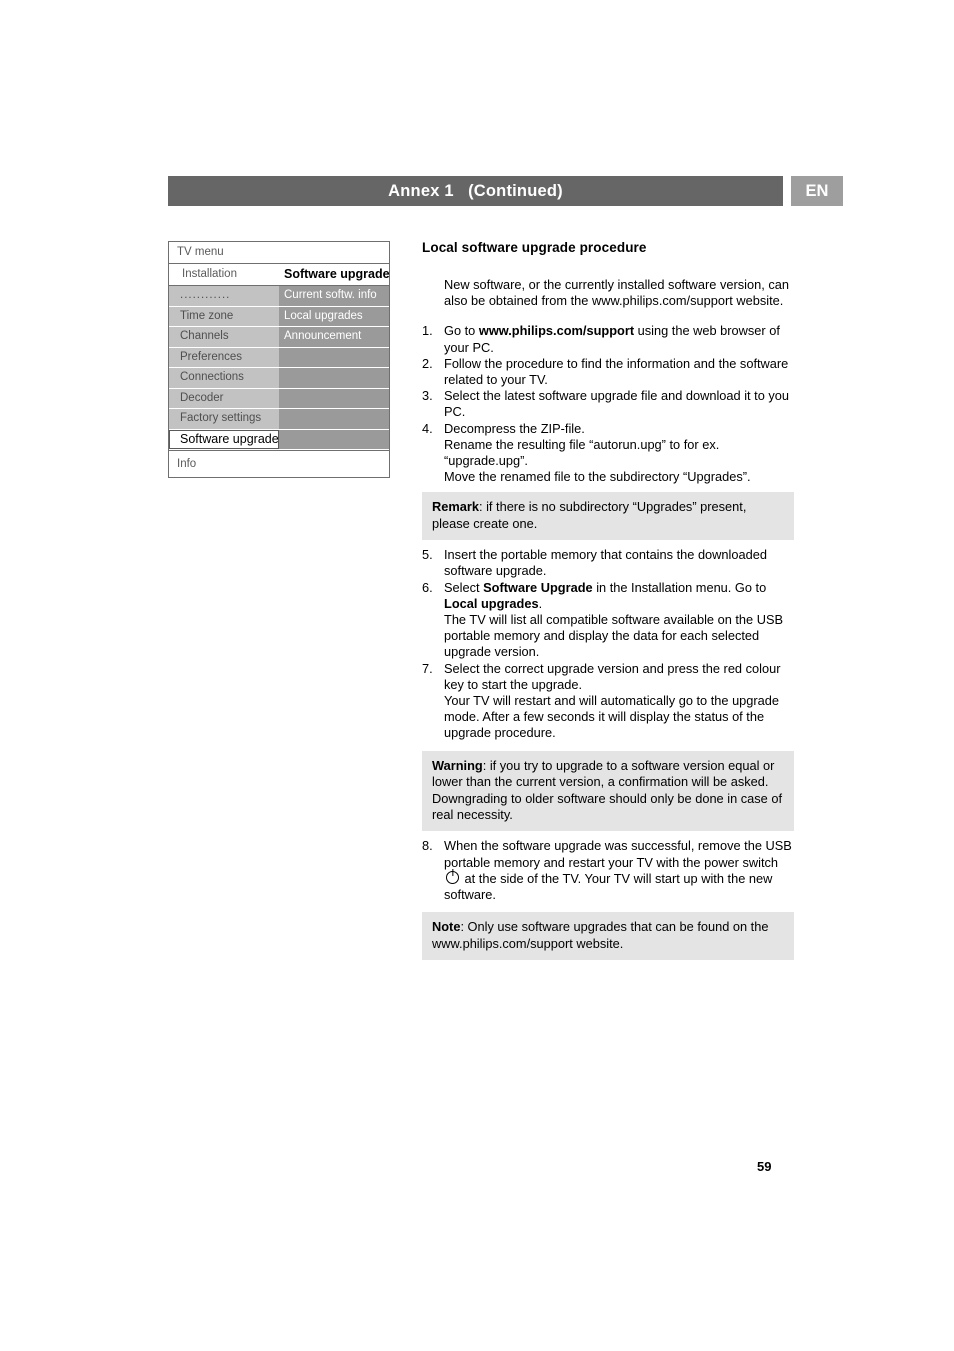 The image size is (954, 1351). I want to click on step-number: 7., so click(427, 668).